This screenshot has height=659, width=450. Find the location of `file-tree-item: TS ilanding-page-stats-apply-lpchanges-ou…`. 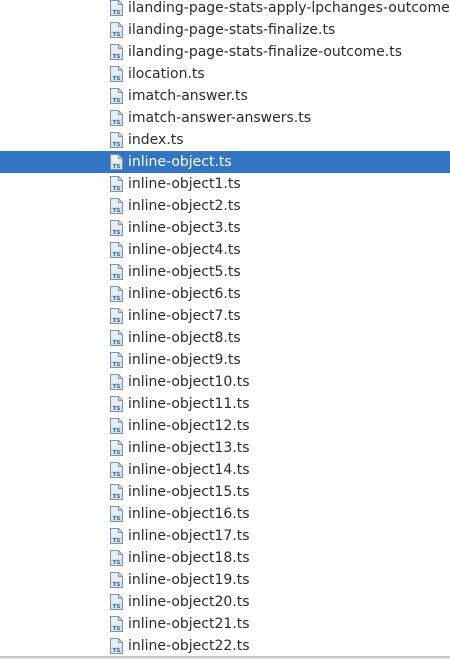

file-tree-item: TS ilanding-page-stats-apply-lpchanges-ou… is located at coordinates (225, 9).